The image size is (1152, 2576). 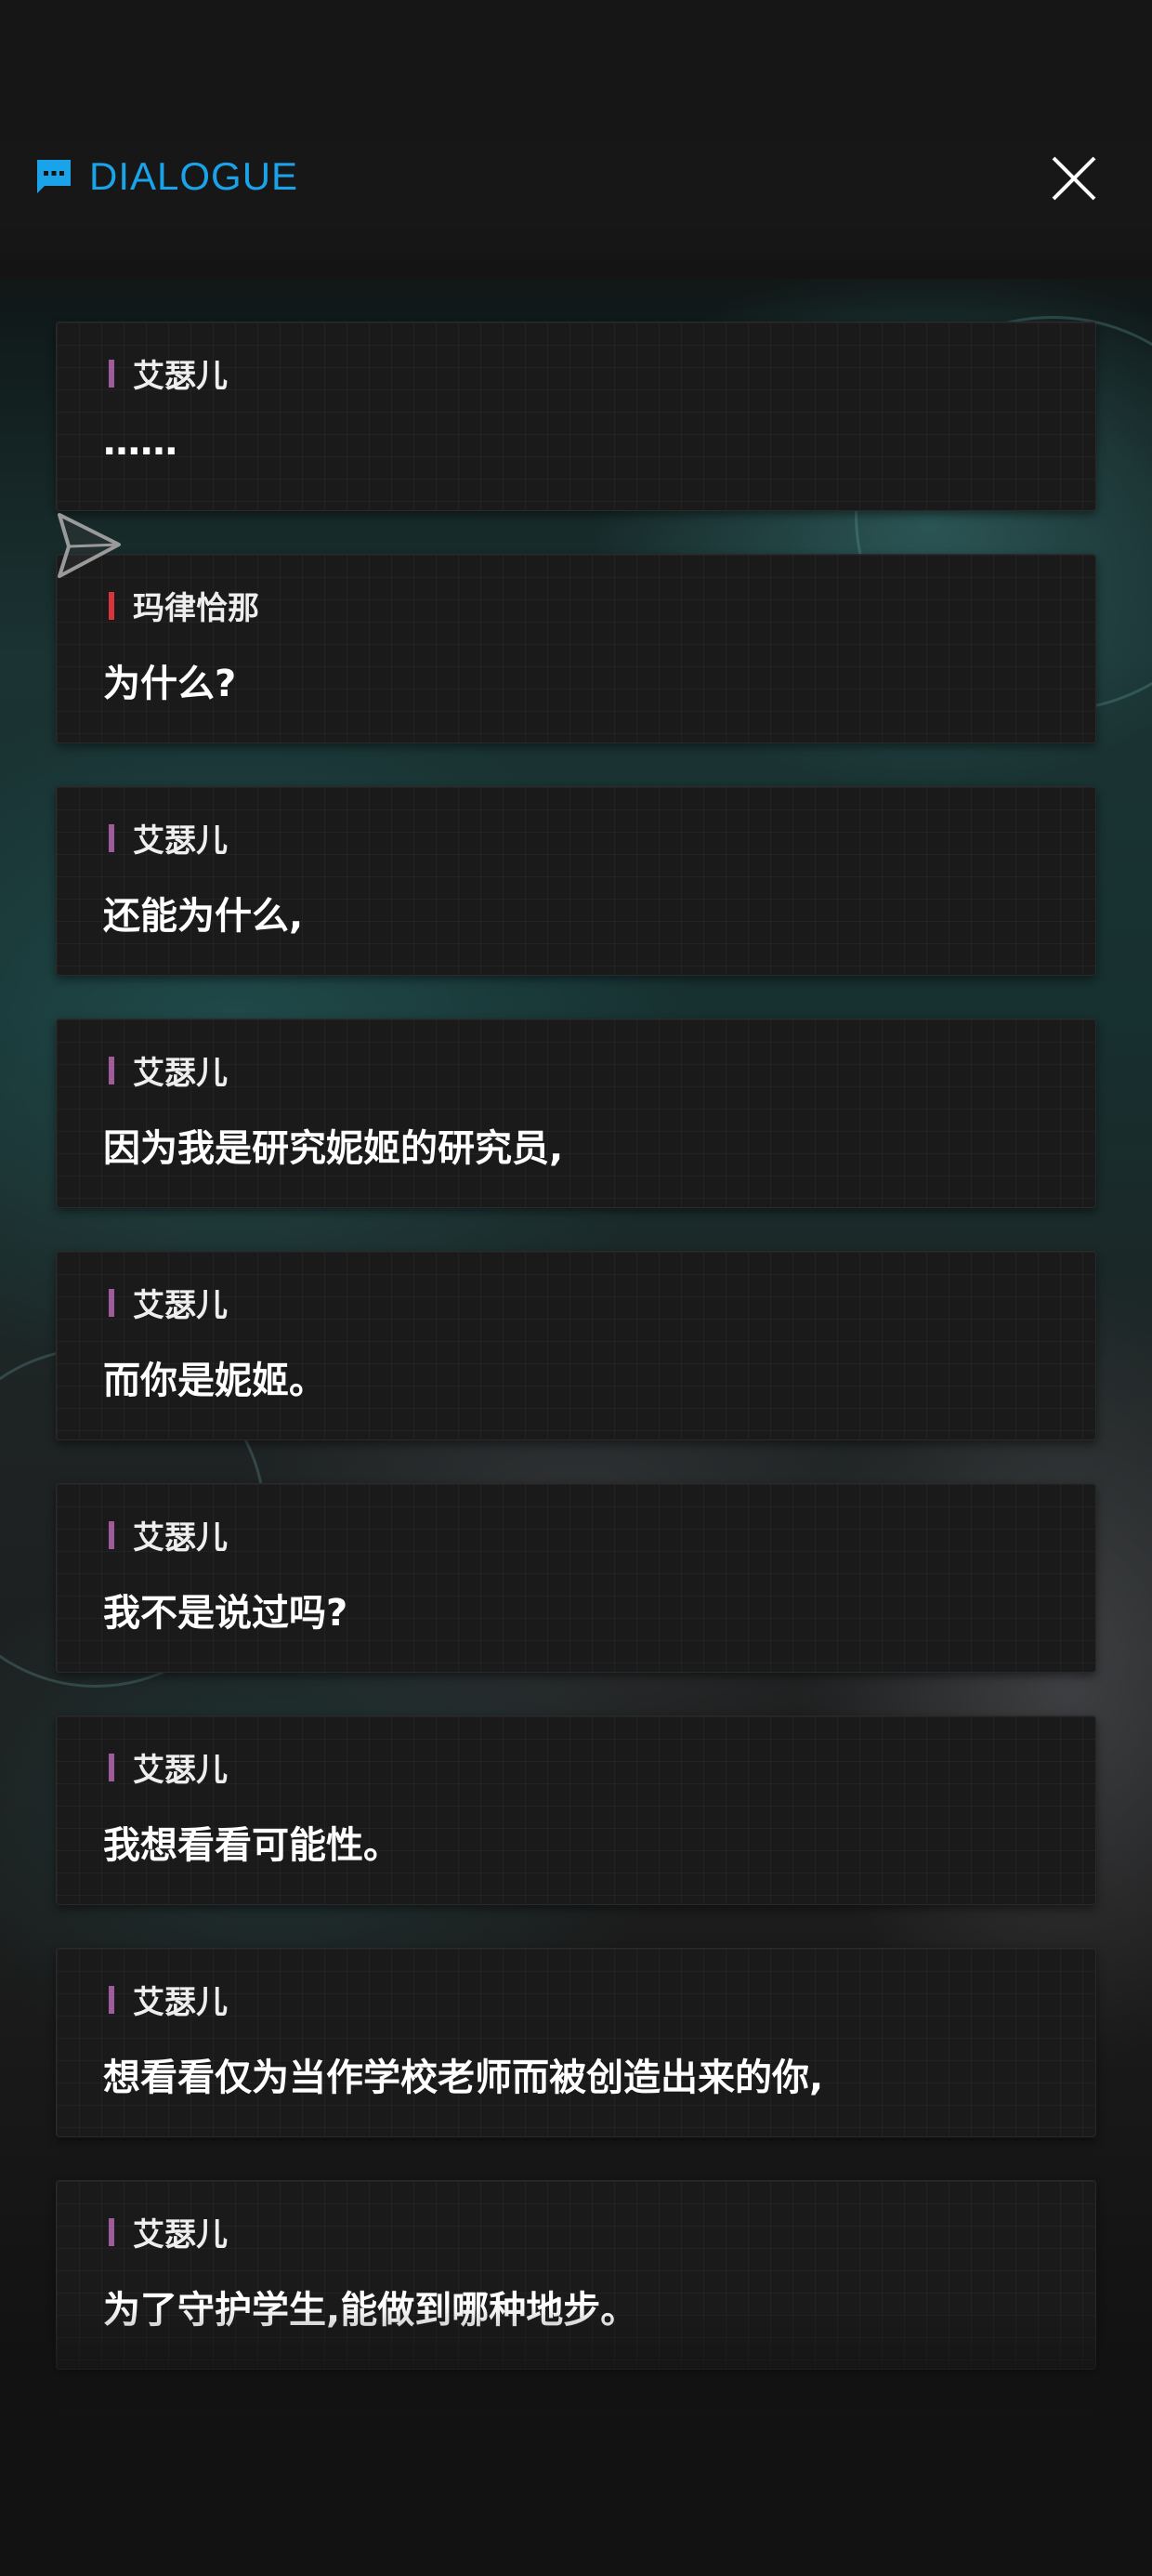 What do you see at coordinates (53, 176) in the screenshot?
I see `chat-bubble-icon` at bounding box center [53, 176].